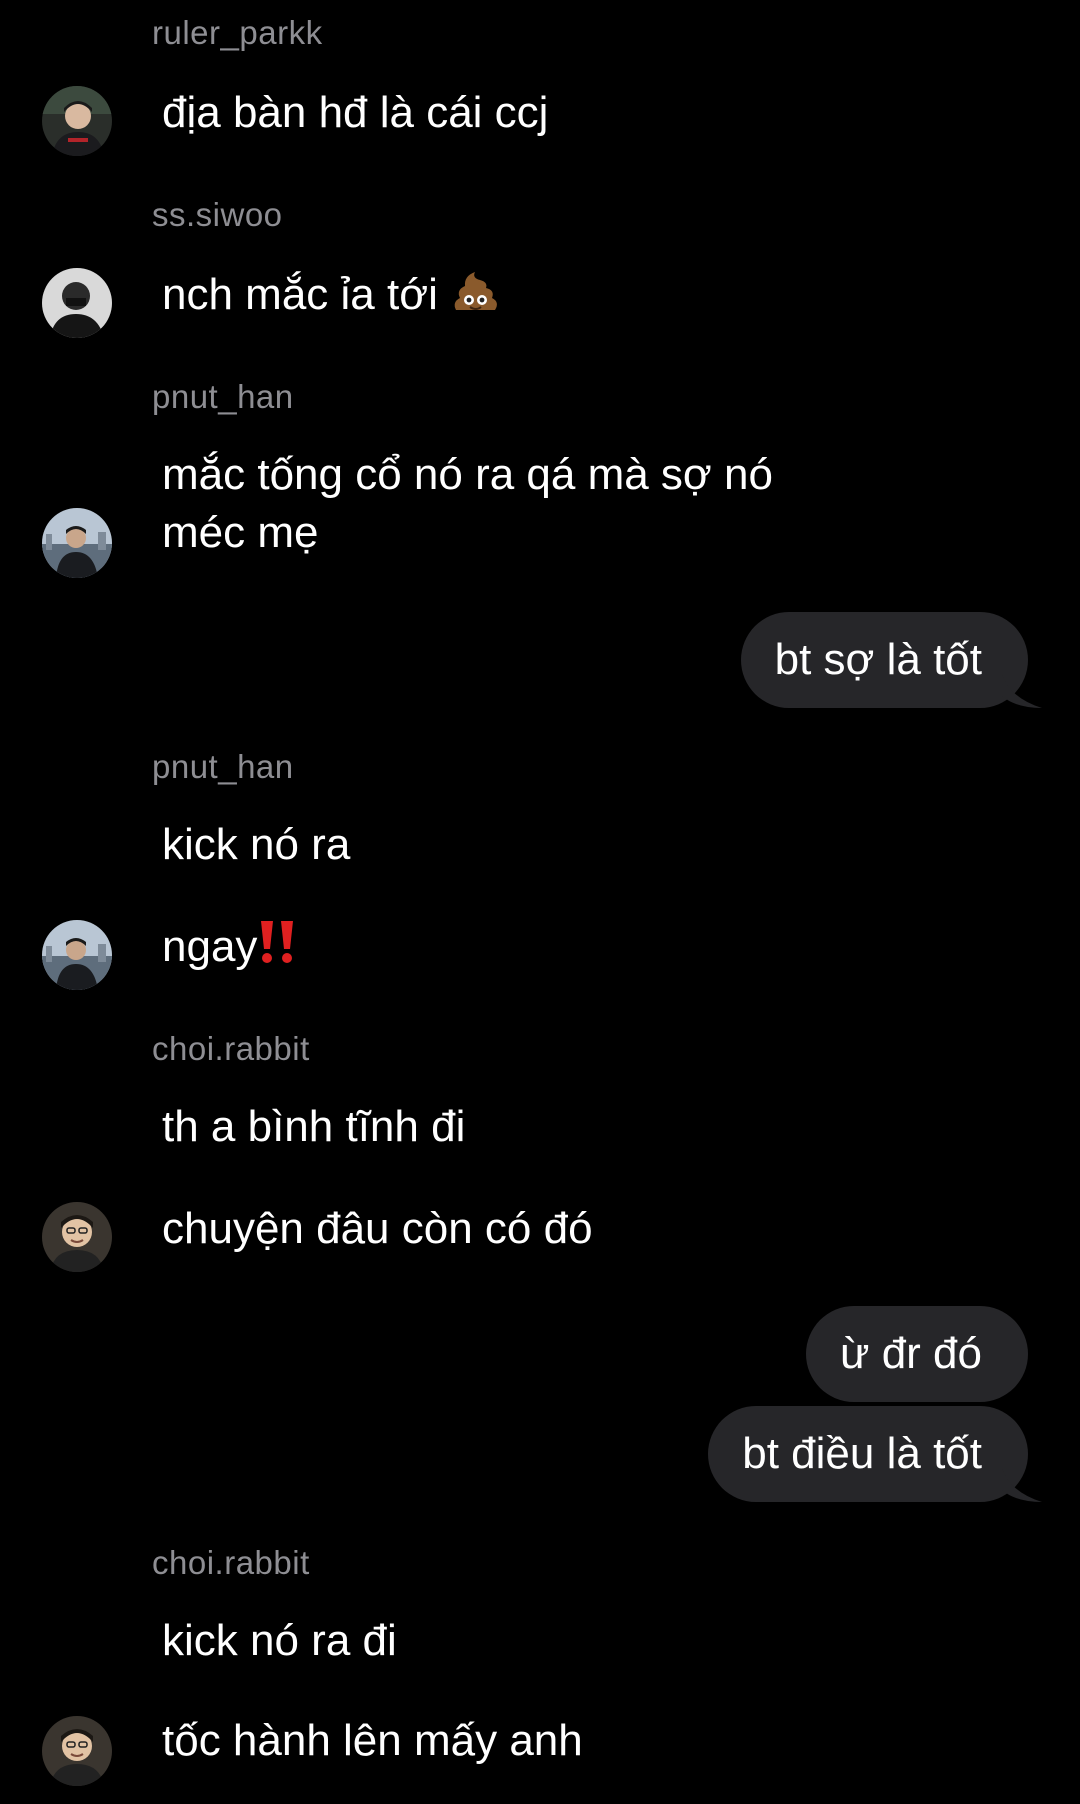 The width and height of the screenshot is (1080, 1804). Describe the element at coordinates (878, 659) in the screenshot. I see `message-text: bt sợ là tốt` at that location.